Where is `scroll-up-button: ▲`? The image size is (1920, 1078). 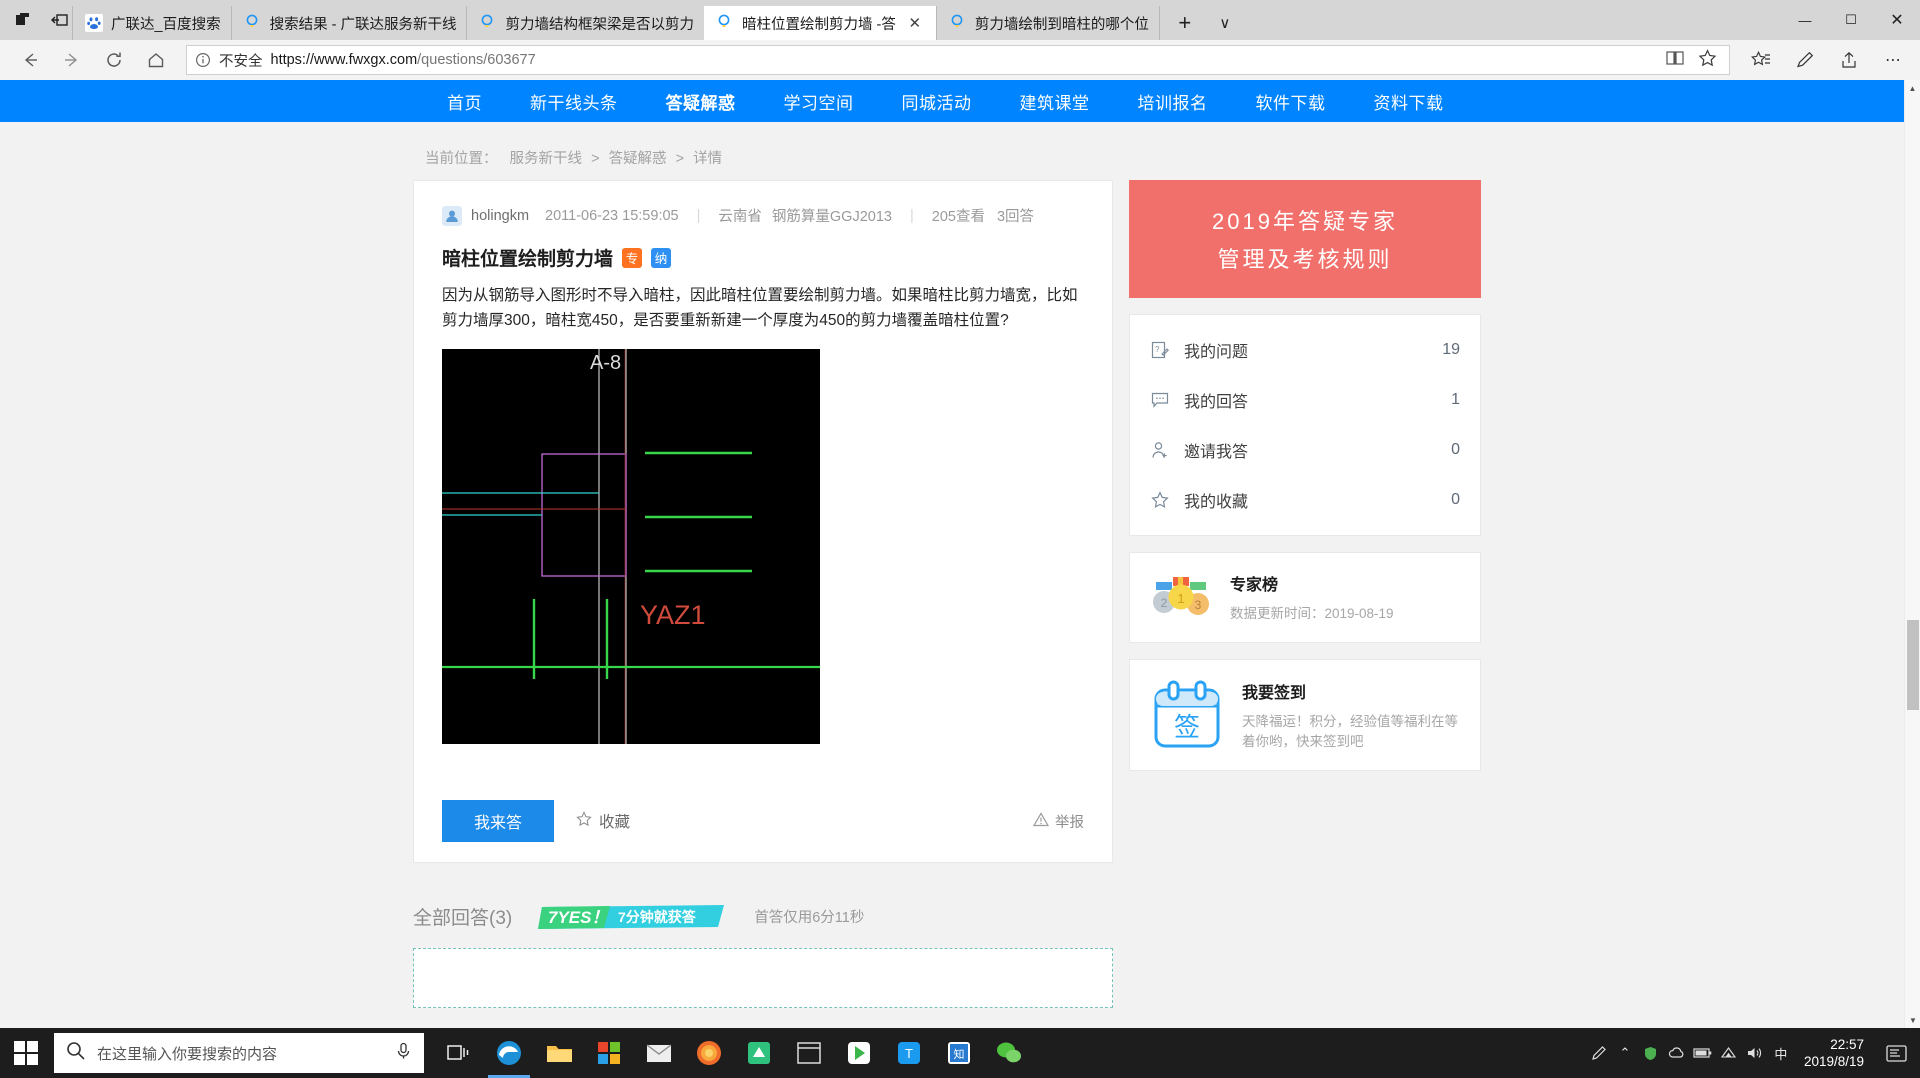
scroll-up-button: ▲ is located at coordinates (1912, 88).